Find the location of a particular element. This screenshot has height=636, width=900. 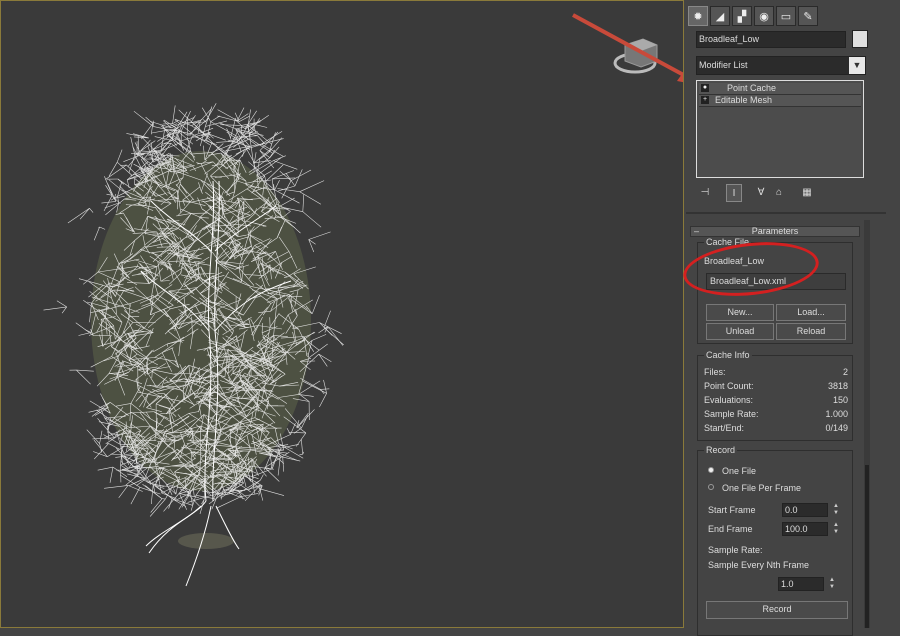

info-label: Point Count: is located at coordinates (729, 386).